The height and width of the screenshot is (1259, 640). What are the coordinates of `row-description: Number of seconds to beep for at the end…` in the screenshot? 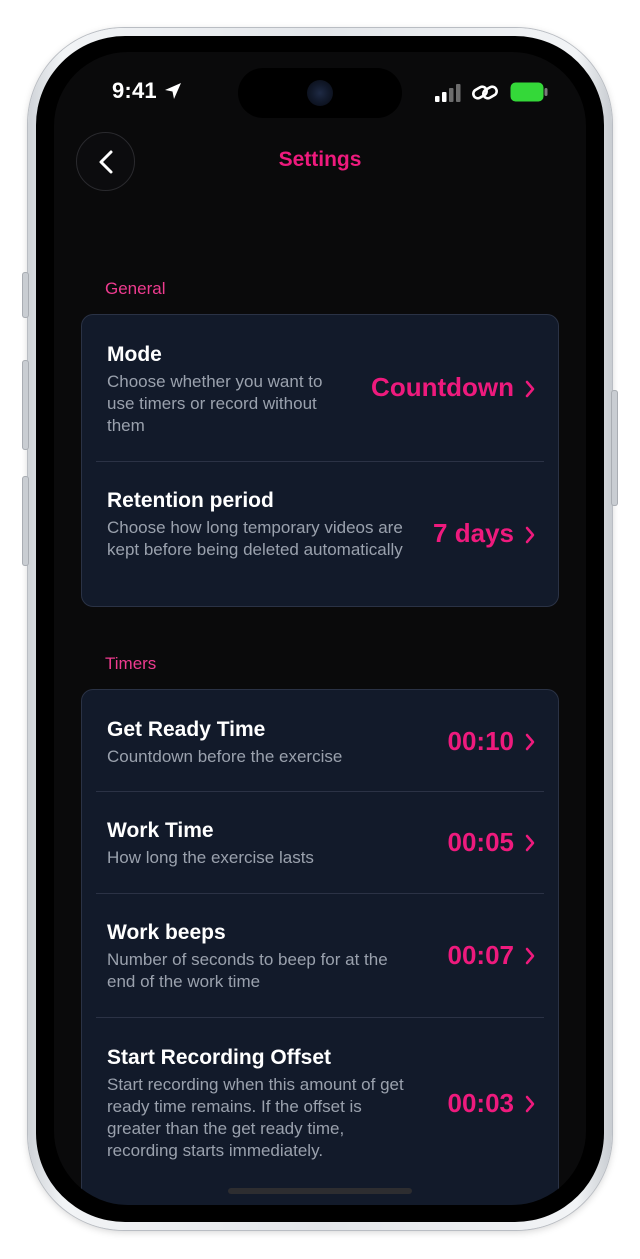 It's located at (247, 970).